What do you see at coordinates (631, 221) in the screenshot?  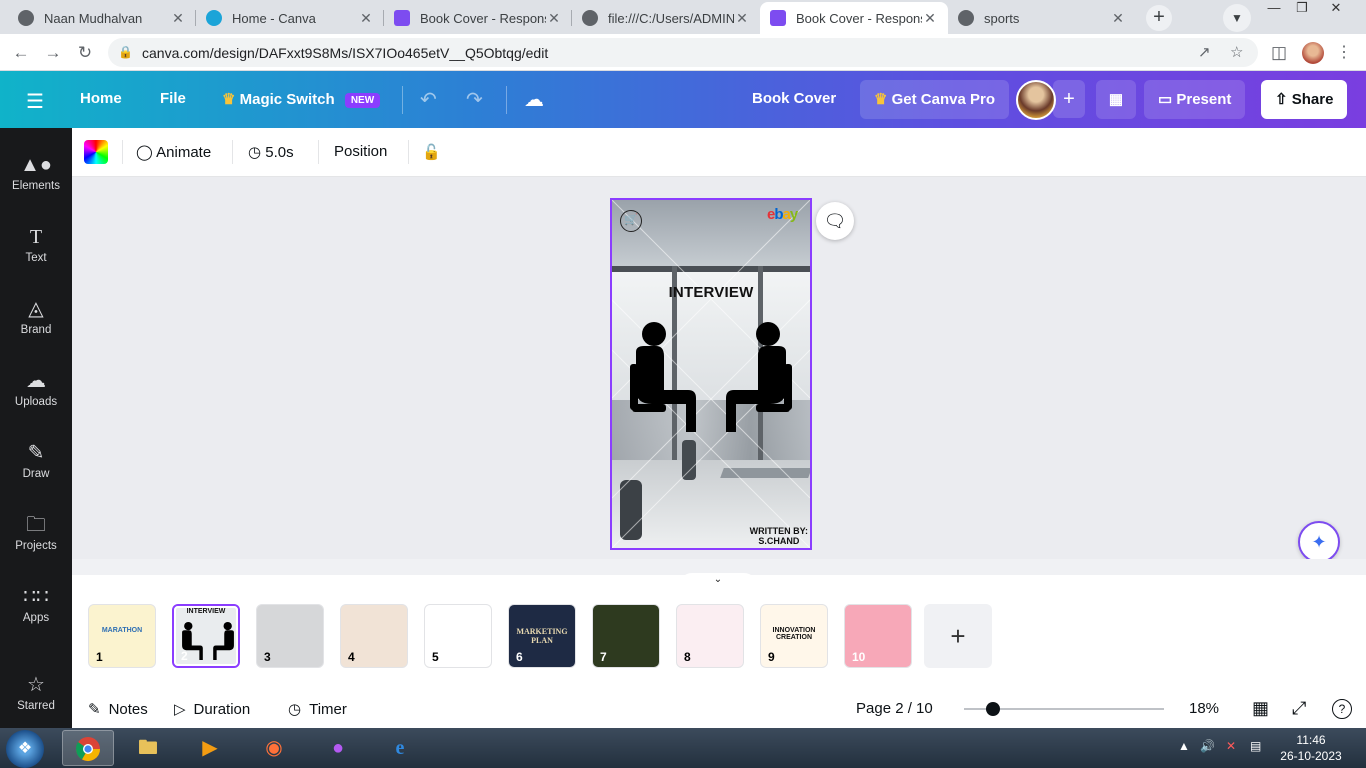 I see `shopping-cart-icon: 🛒` at bounding box center [631, 221].